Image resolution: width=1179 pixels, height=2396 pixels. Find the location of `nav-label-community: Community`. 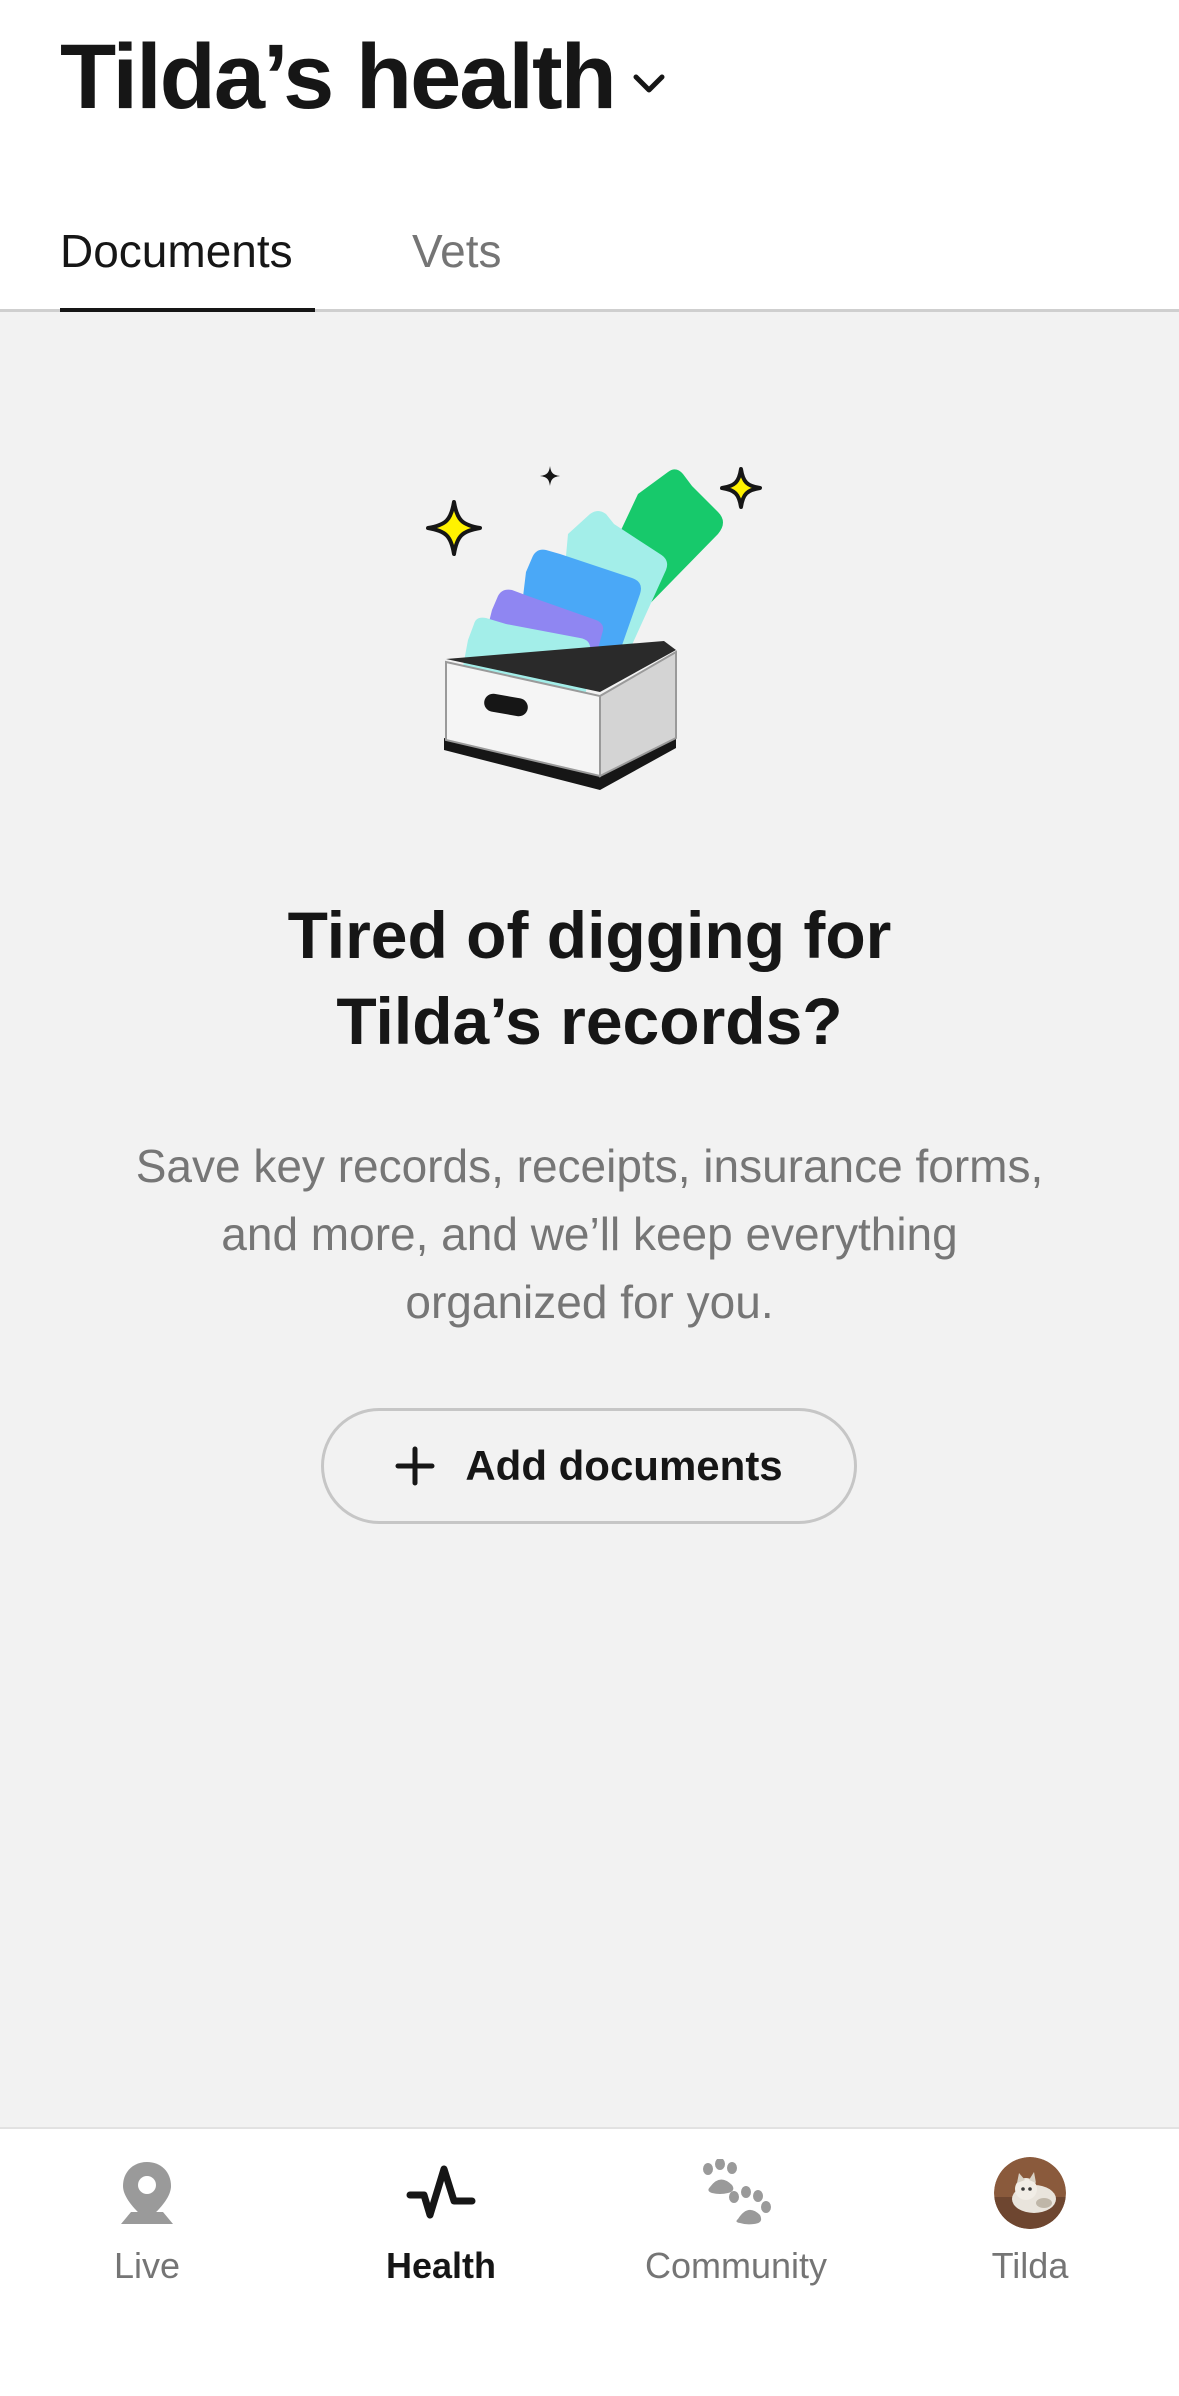

nav-label-community: Community is located at coordinates (736, 2265).